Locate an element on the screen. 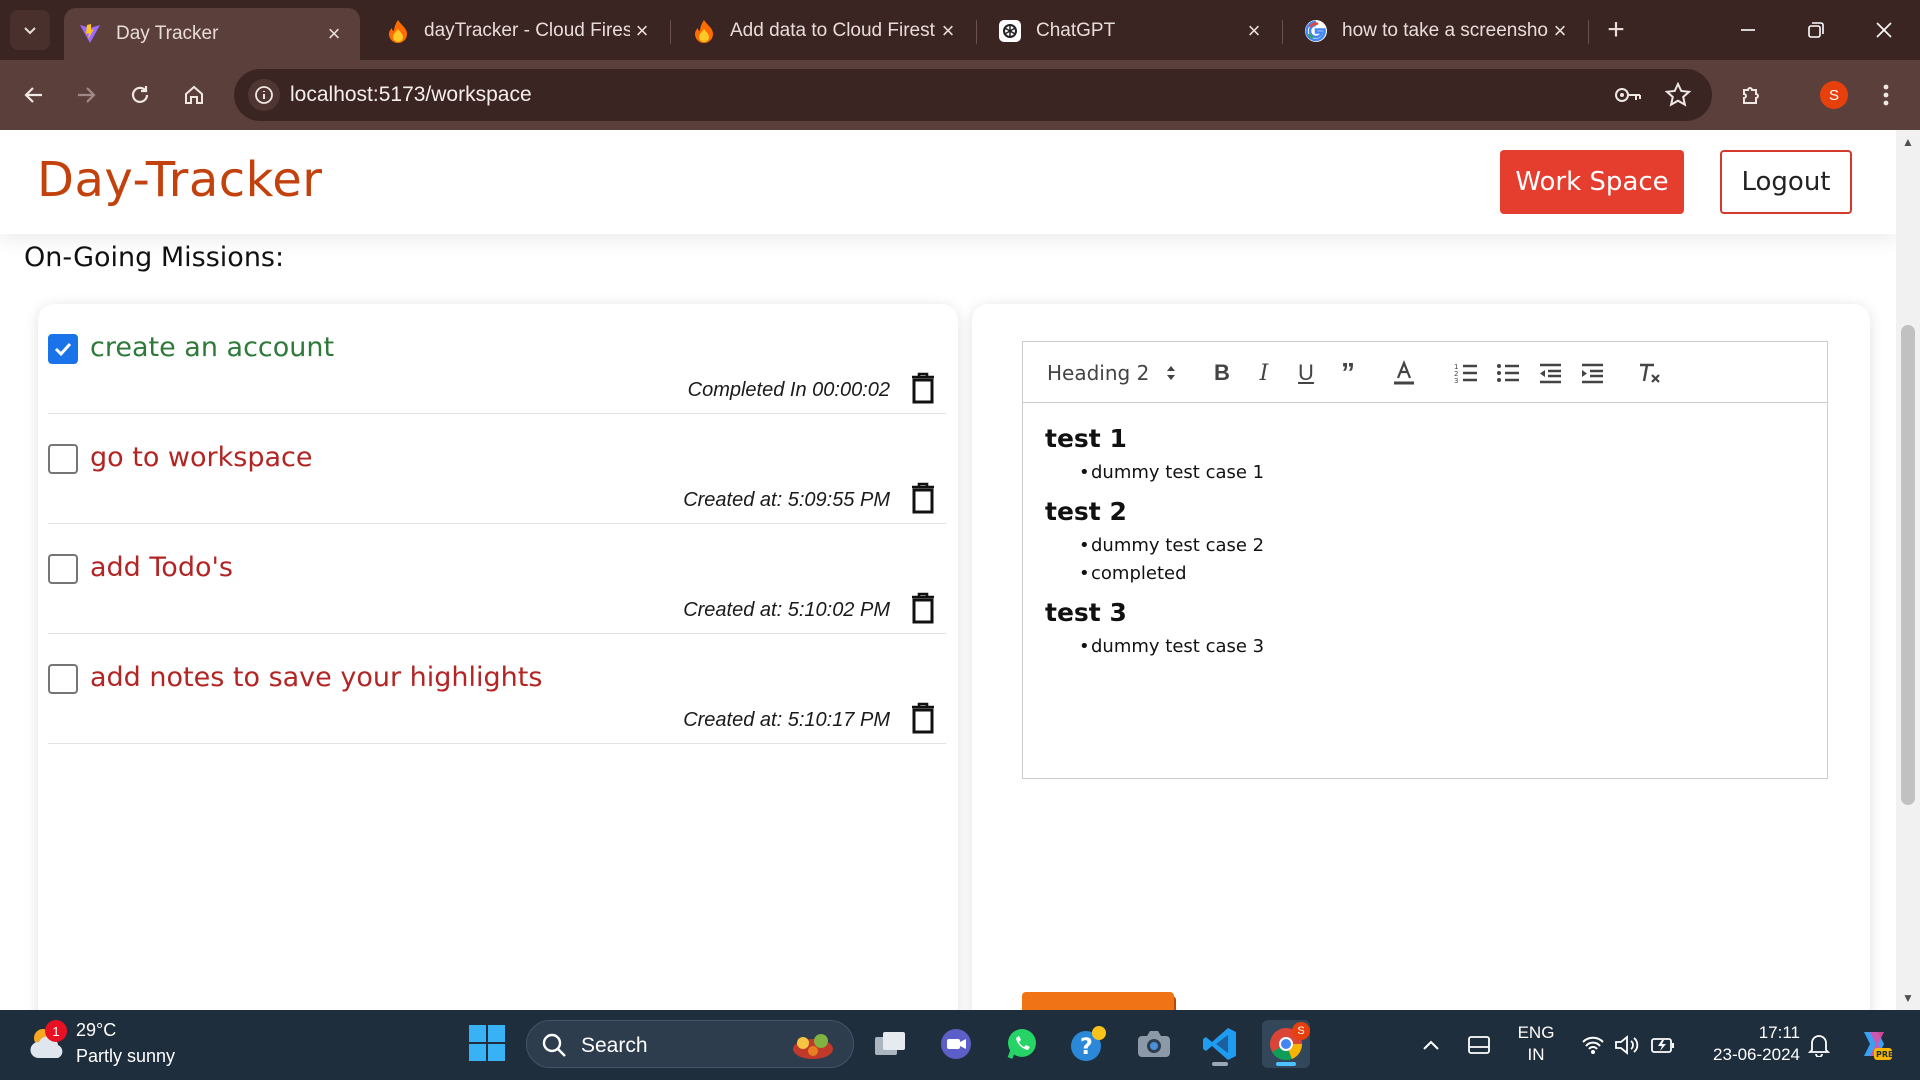 Image resolution: width=1920 pixels, height=1080 pixels. todo-item: create an account Completed In 00:00:02 is located at coordinates (497, 359).